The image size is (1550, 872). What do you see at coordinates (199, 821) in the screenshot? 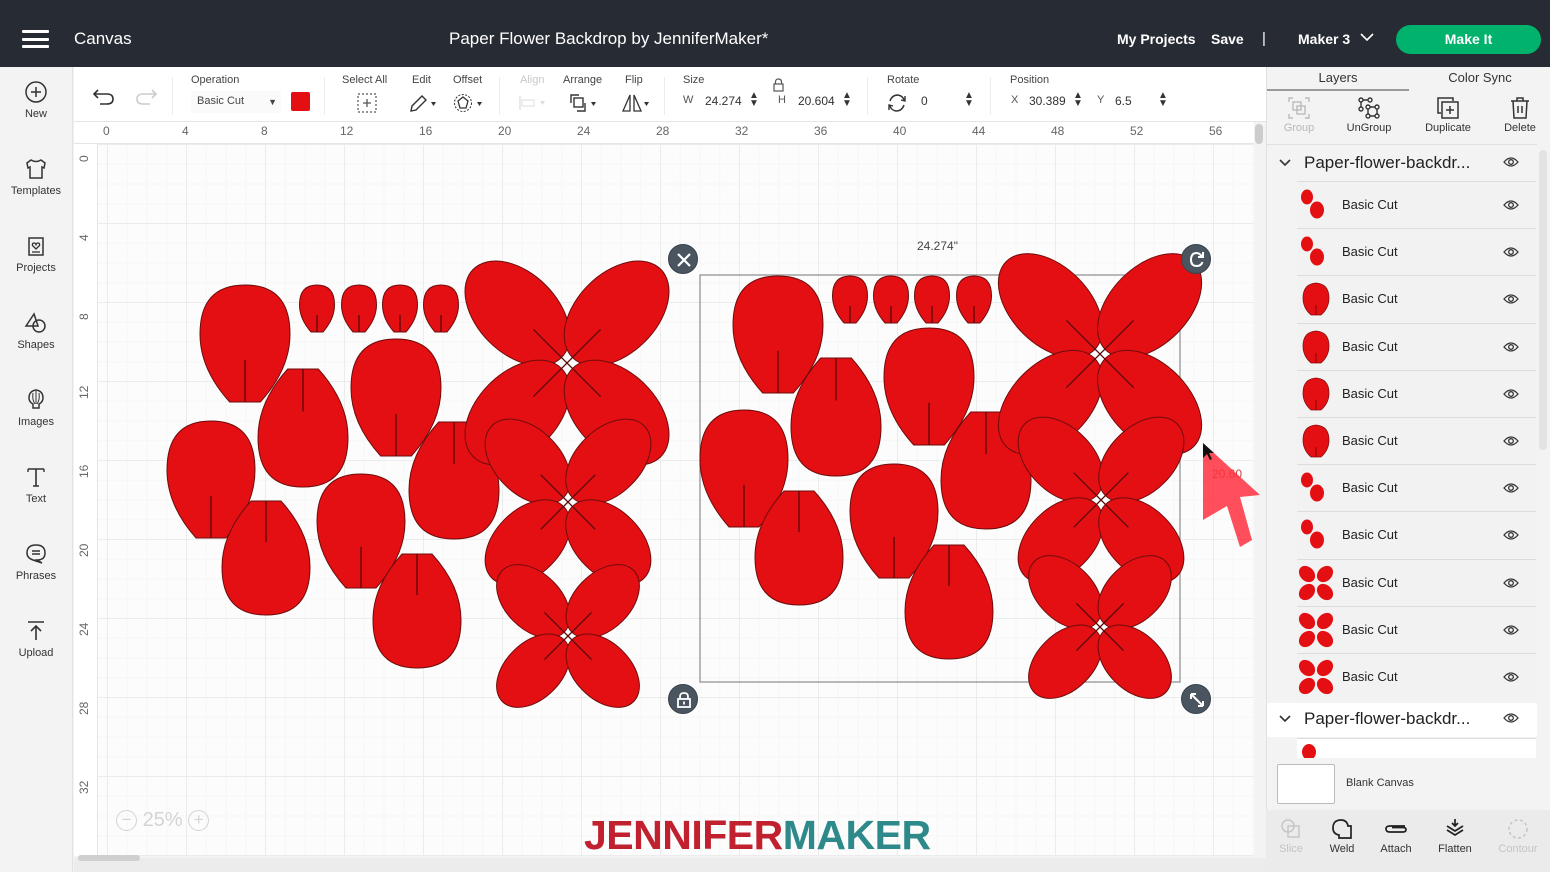
I see `zoom-in-button: +` at bounding box center [199, 821].